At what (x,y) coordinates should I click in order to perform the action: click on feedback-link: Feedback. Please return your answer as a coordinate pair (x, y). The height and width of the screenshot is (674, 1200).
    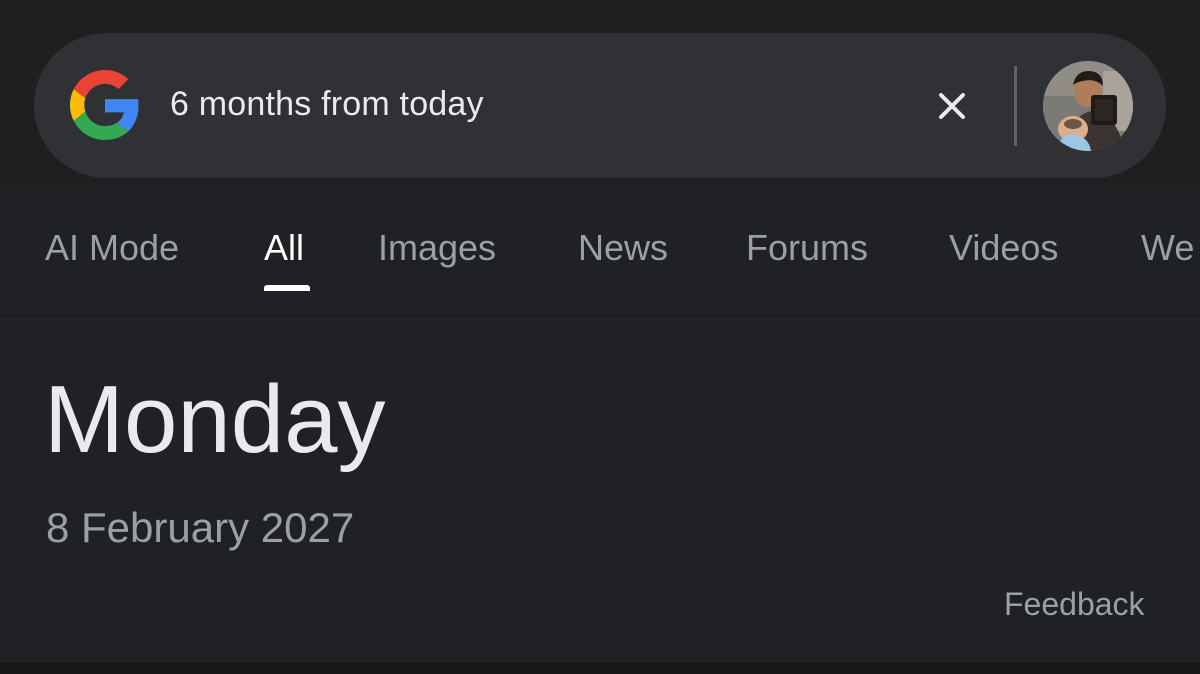
    Looking at the image, I should click on (1074, 604).